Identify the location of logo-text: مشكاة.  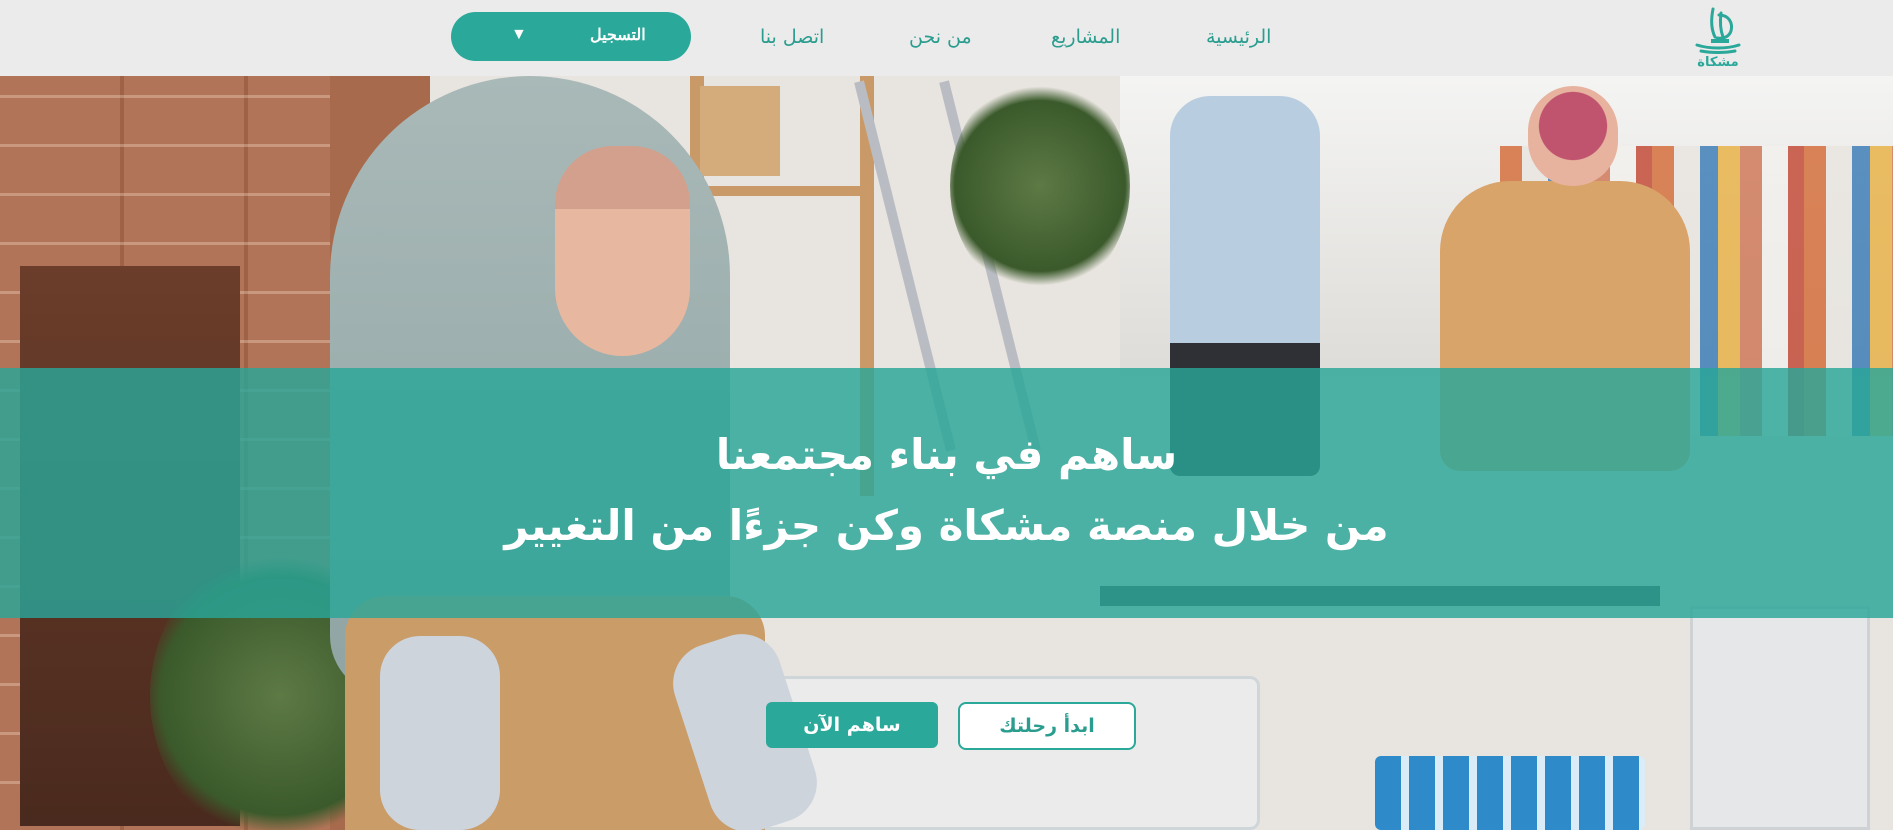
(1718, 62).